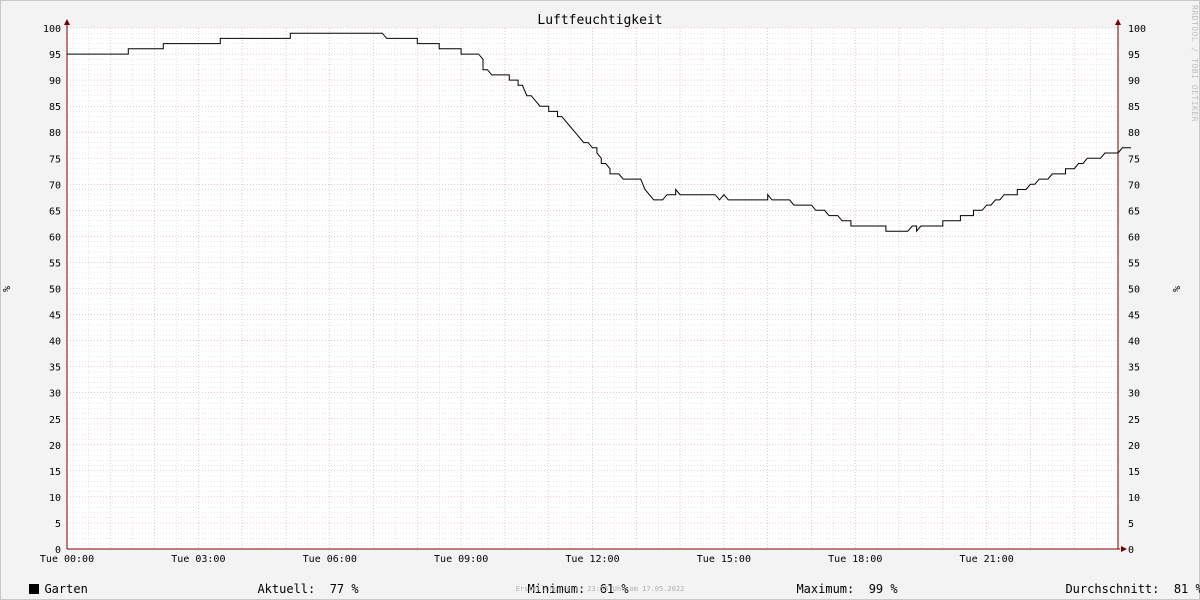  I want to click on y-axis-arrow-right, so click(1118, 22).